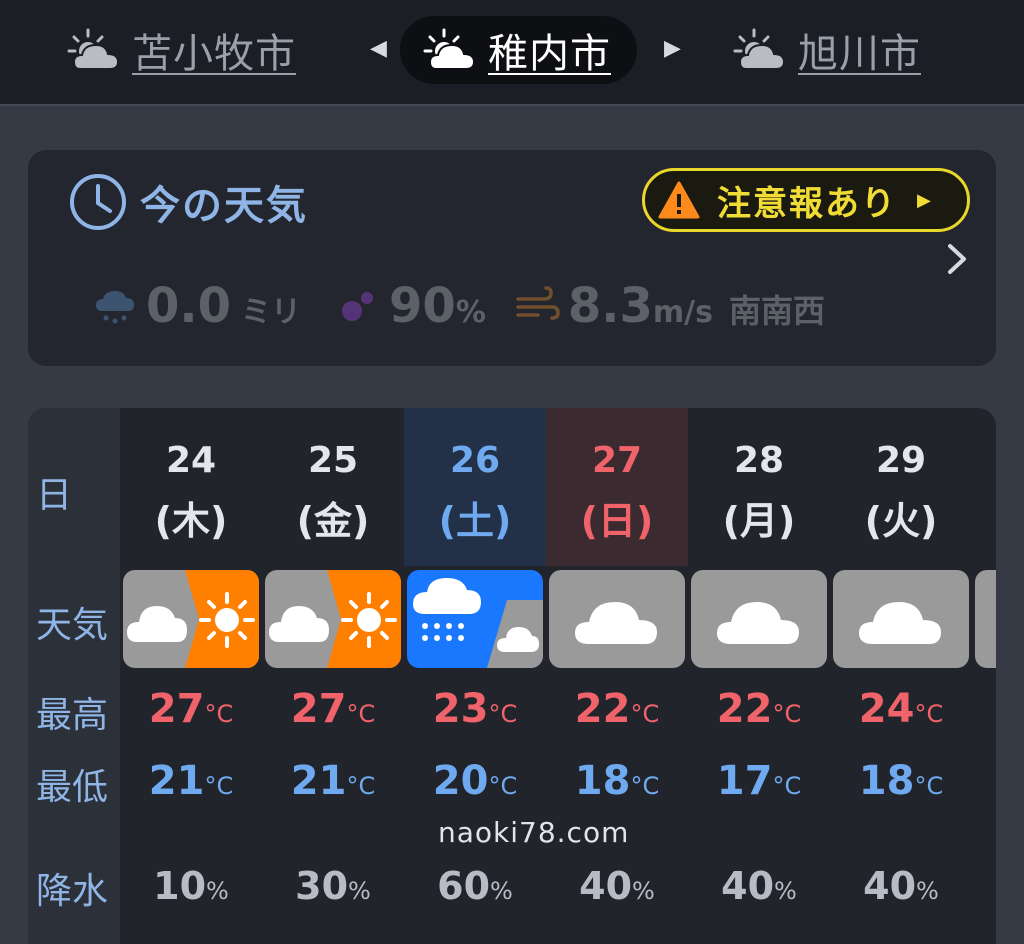  Describe the element at coordinates (534, 832) in the screenshot. I see `watermark: naoki78.com` at that location.